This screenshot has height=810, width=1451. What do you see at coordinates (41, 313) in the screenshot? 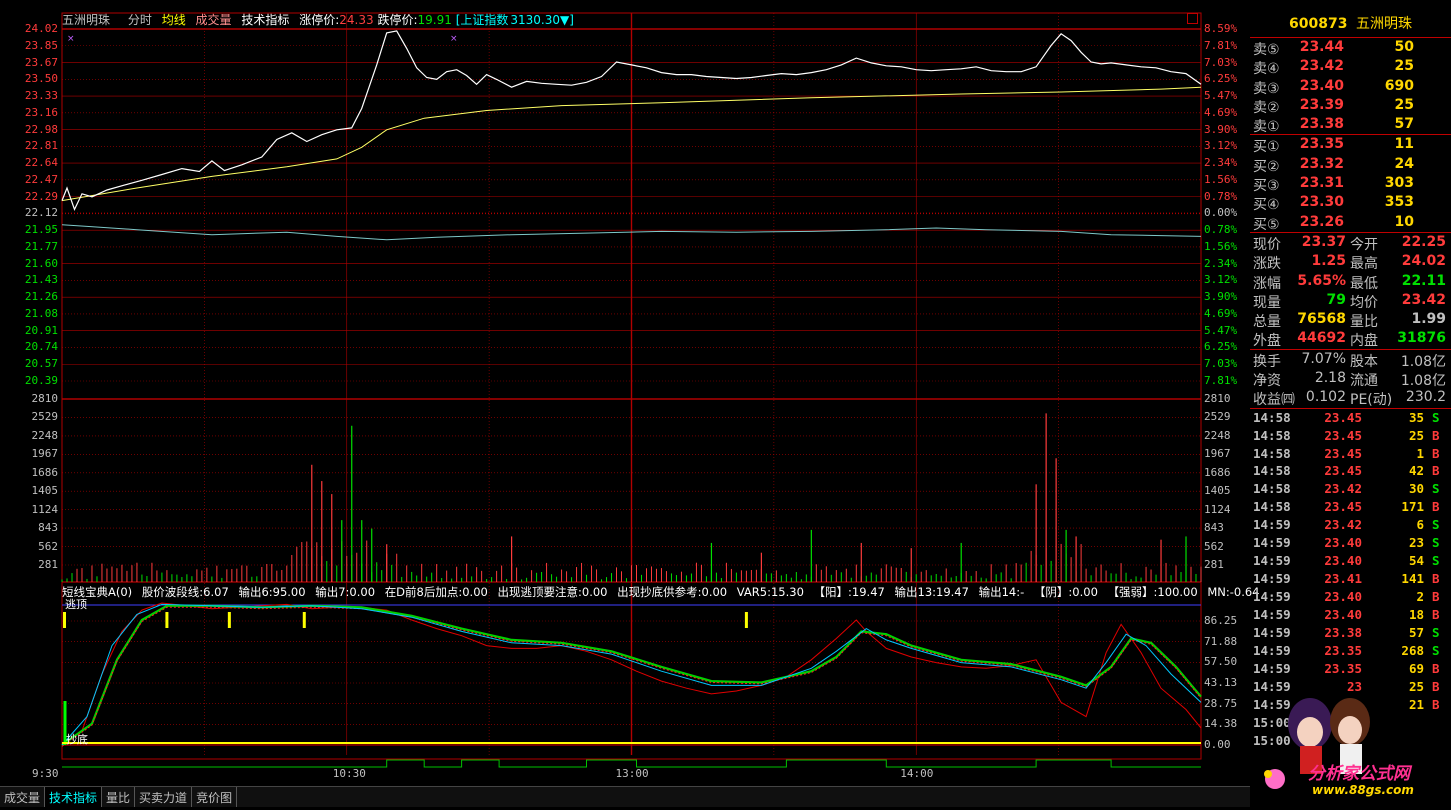
I see `price-tick-label: 21.08` at bounding box center [41, 313].